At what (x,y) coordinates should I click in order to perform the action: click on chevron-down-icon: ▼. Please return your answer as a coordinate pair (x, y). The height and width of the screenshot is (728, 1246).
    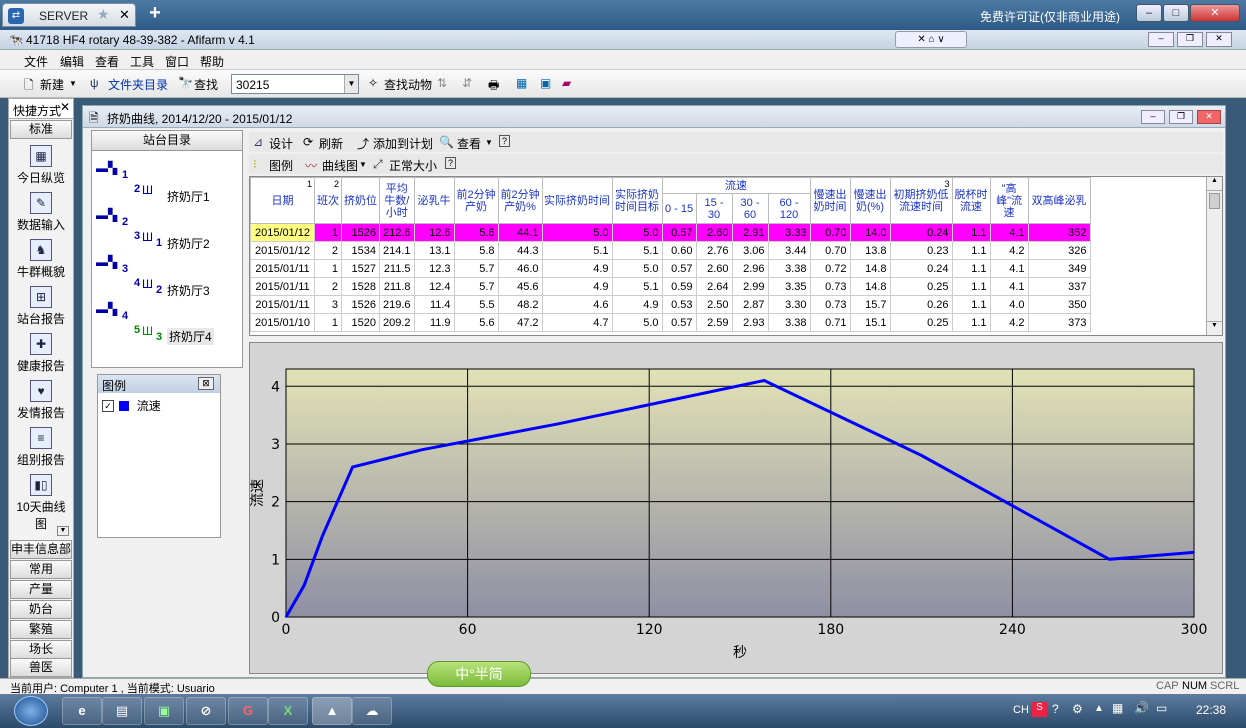
    Looking at the image, I should click on (351, 84).